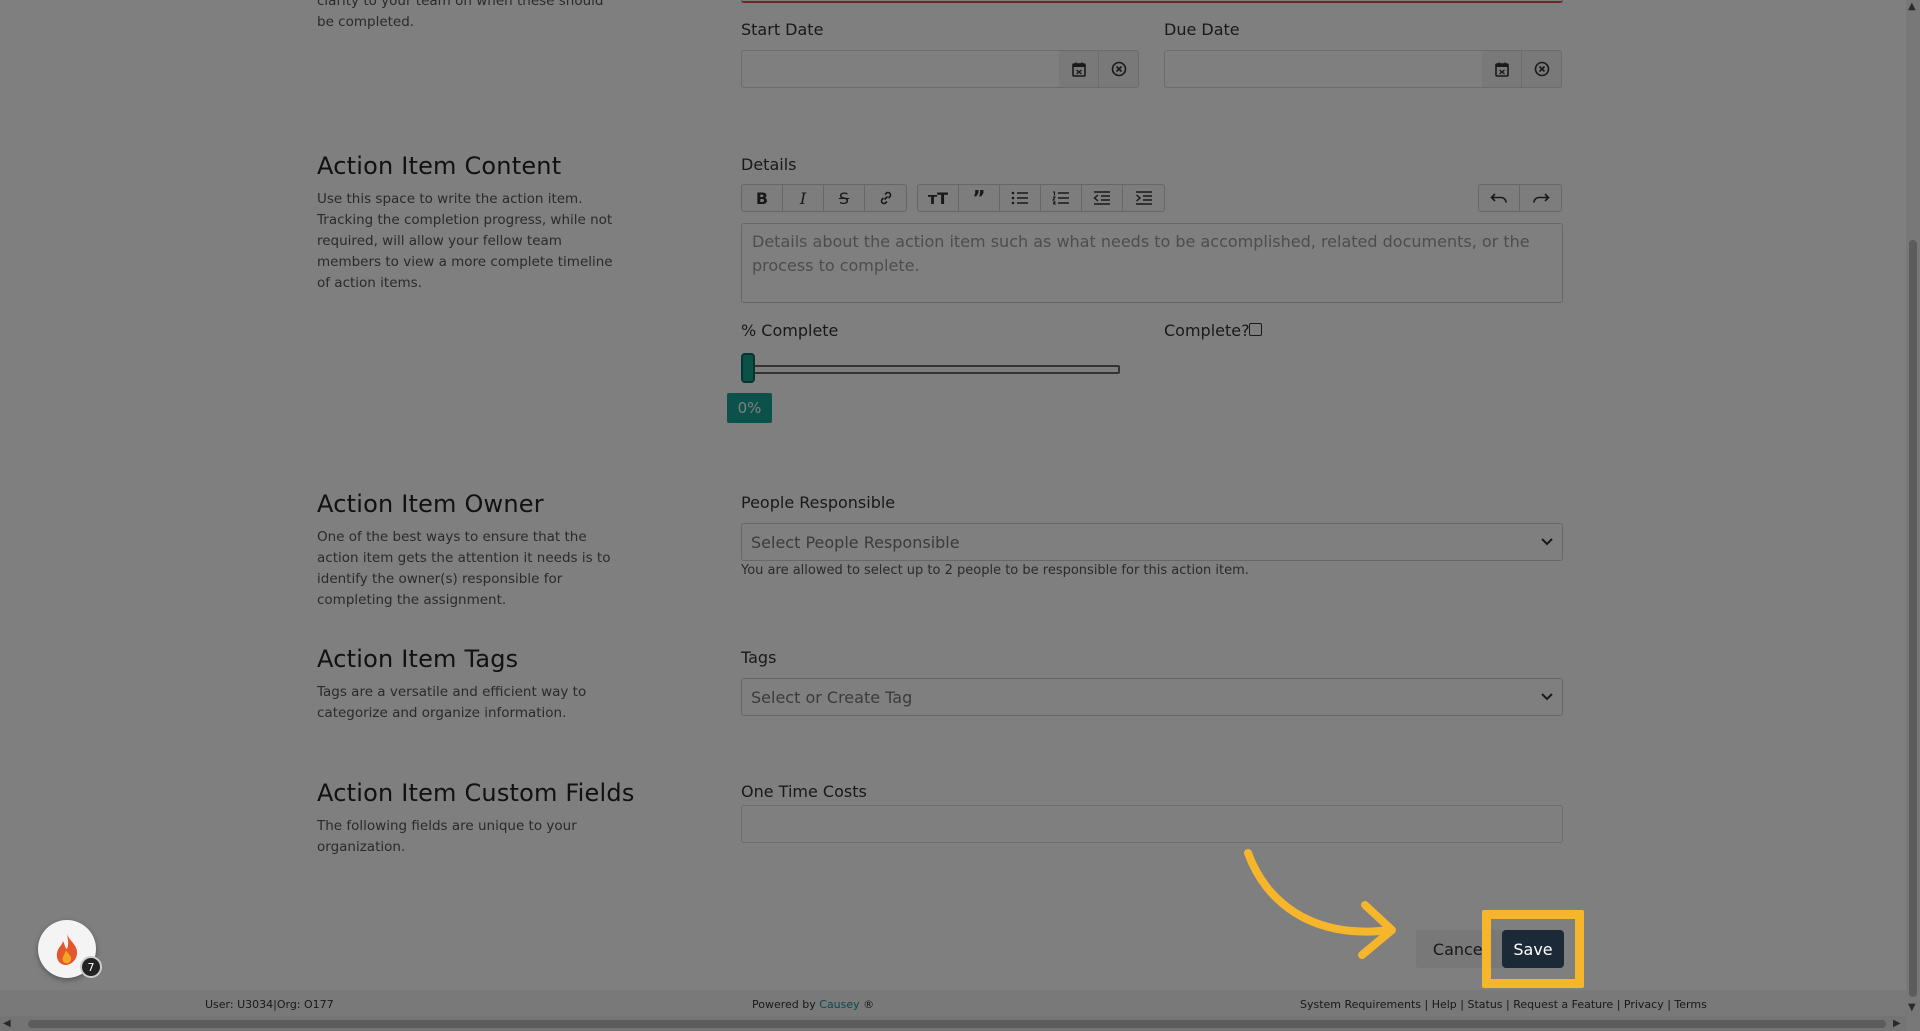 The width and height of the screenshot is (1920, 1031). I want to click on editor-format-toolbar: B I S, so click(824, 198).